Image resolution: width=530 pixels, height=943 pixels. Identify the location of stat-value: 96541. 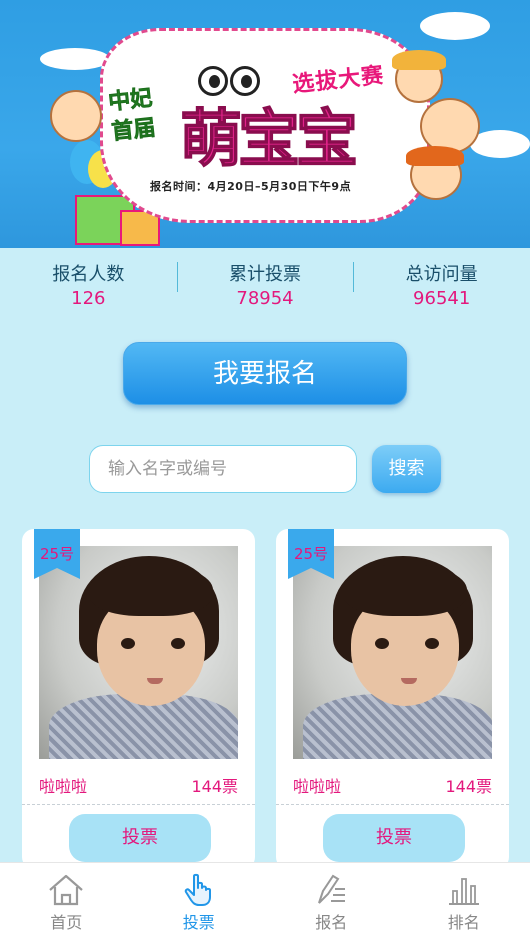
(442, 298).